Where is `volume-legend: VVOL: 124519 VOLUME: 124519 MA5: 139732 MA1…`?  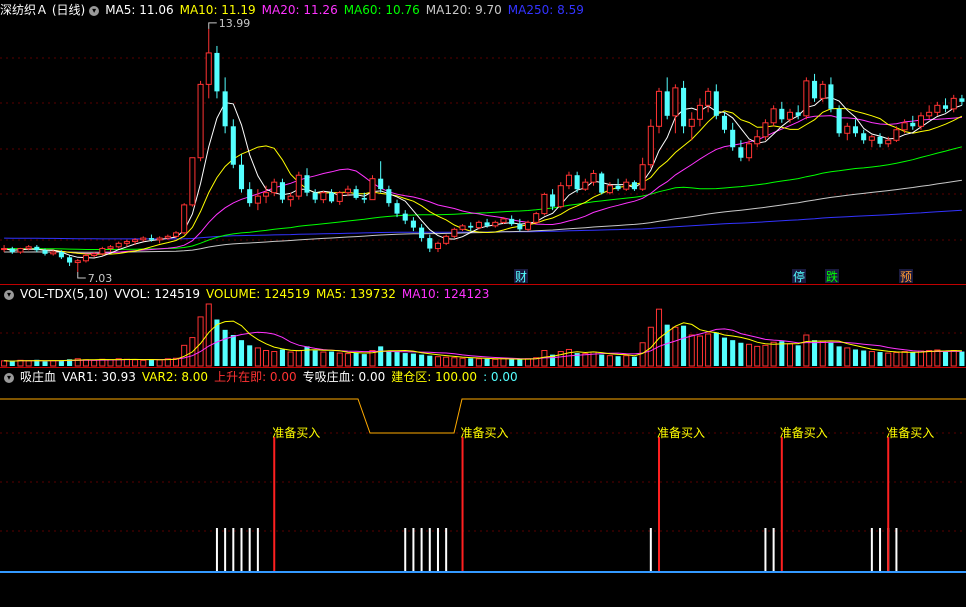
volume-legend: VVOL: 124519 VOLUME: 124519 MA5: 139732 MA1… is located at coordinates (304, 294).